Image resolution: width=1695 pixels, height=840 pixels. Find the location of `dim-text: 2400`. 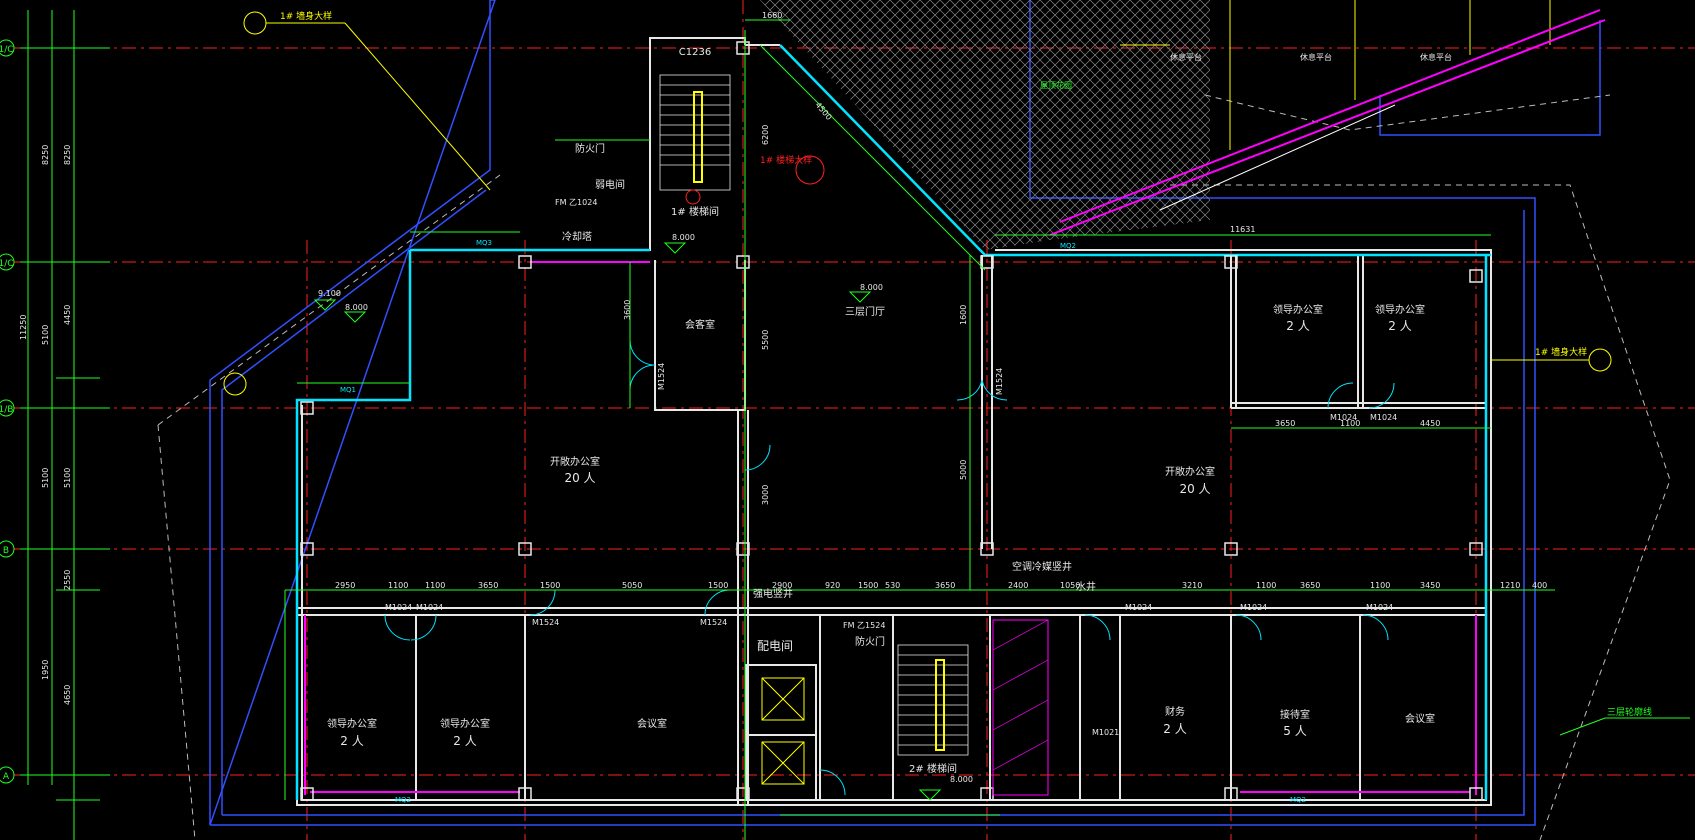

dim-text: 2400 is located at coordinates (1018, 585).